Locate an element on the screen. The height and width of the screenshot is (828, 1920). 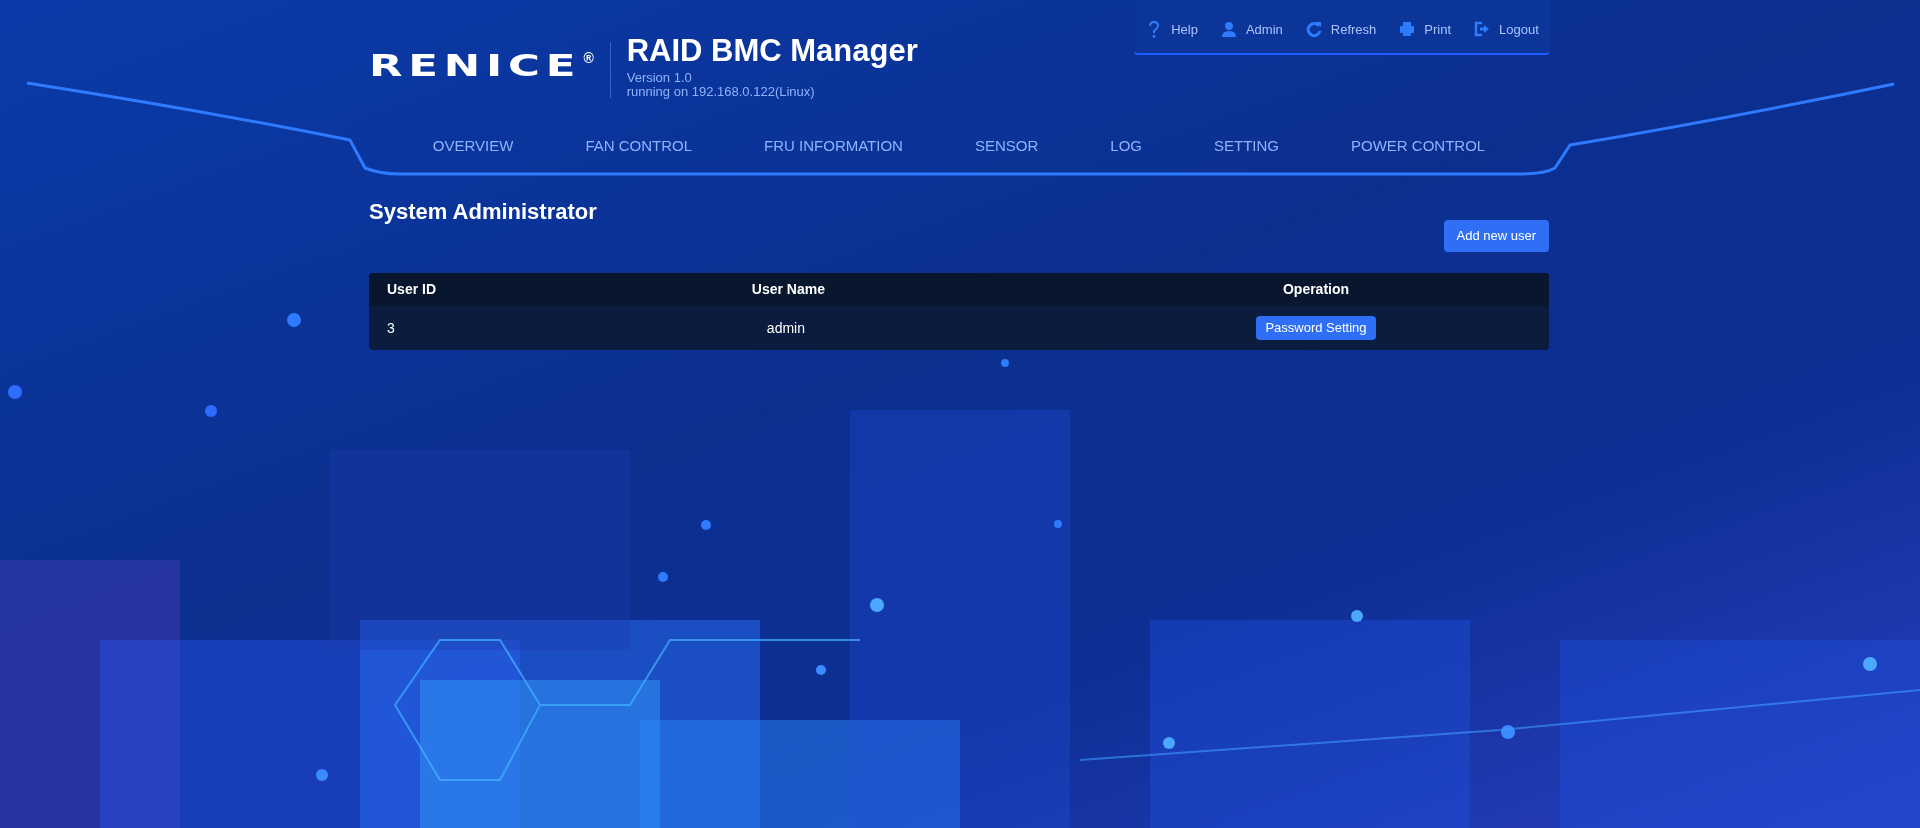
toolbar-link: Print is located at coordinates (1425, 29).